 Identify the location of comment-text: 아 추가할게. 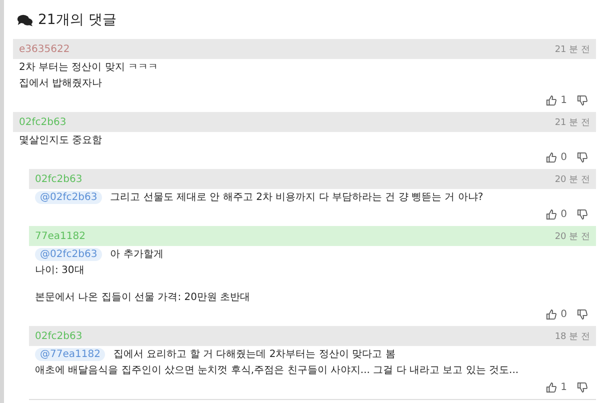
(137, 254).